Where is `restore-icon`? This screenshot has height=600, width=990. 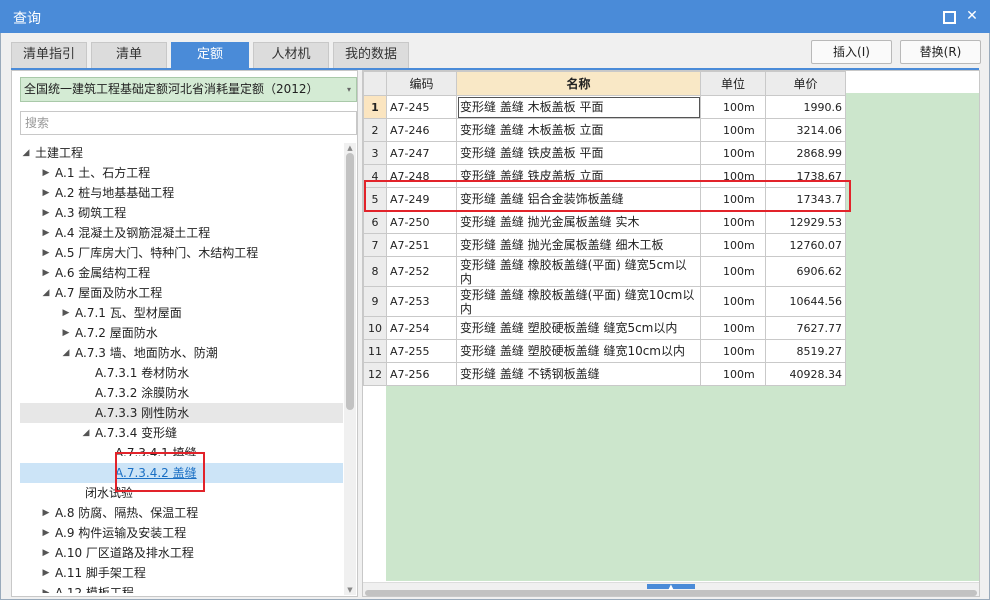 restore-icon is located at coordinates (948, 16).